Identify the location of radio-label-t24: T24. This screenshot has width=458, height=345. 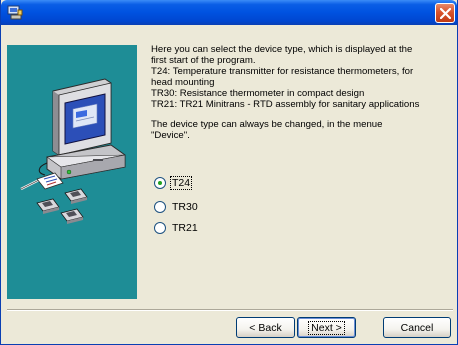
(181, 183).